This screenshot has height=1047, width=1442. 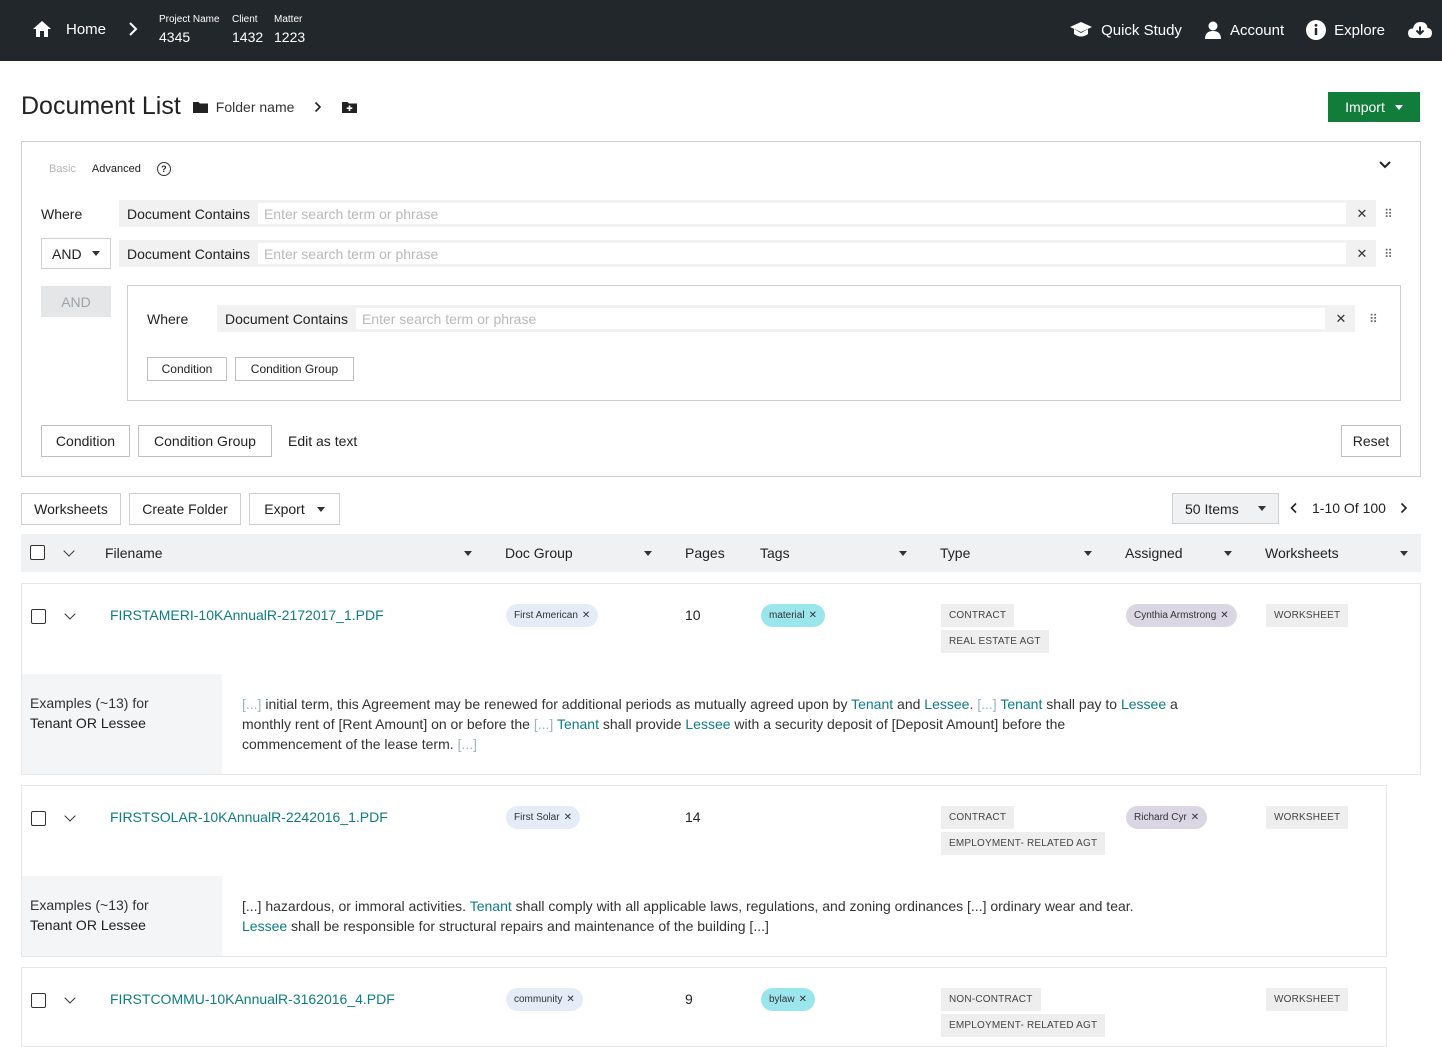 I want to click on import-button: Import, so click(x=1374, y=107).